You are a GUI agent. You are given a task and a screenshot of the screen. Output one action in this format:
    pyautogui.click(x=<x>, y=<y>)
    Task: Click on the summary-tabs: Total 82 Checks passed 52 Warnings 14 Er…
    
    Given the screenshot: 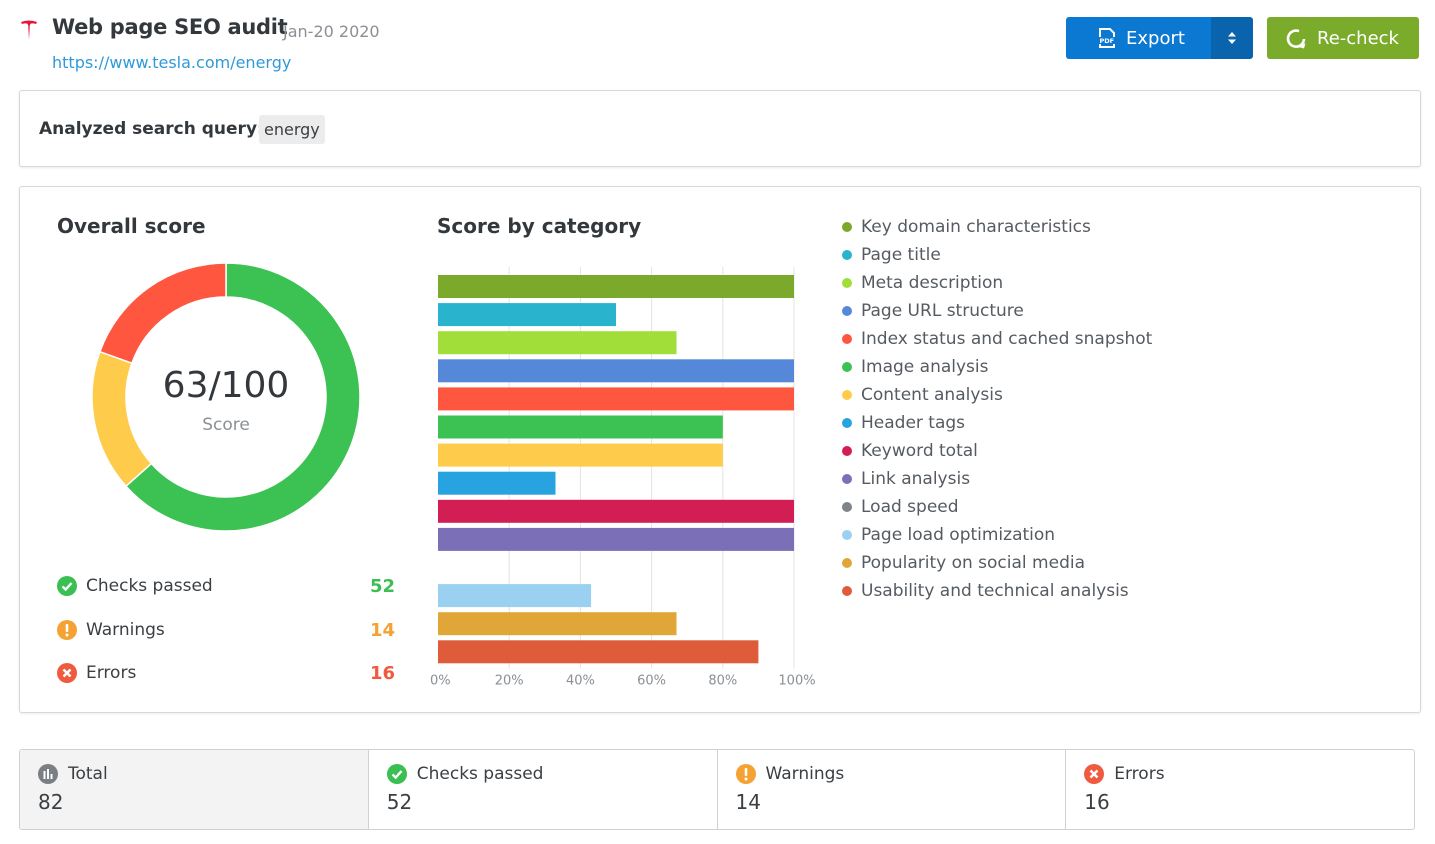 What is the action you would take?
    pyautogui.click(x=717, y=789)
    